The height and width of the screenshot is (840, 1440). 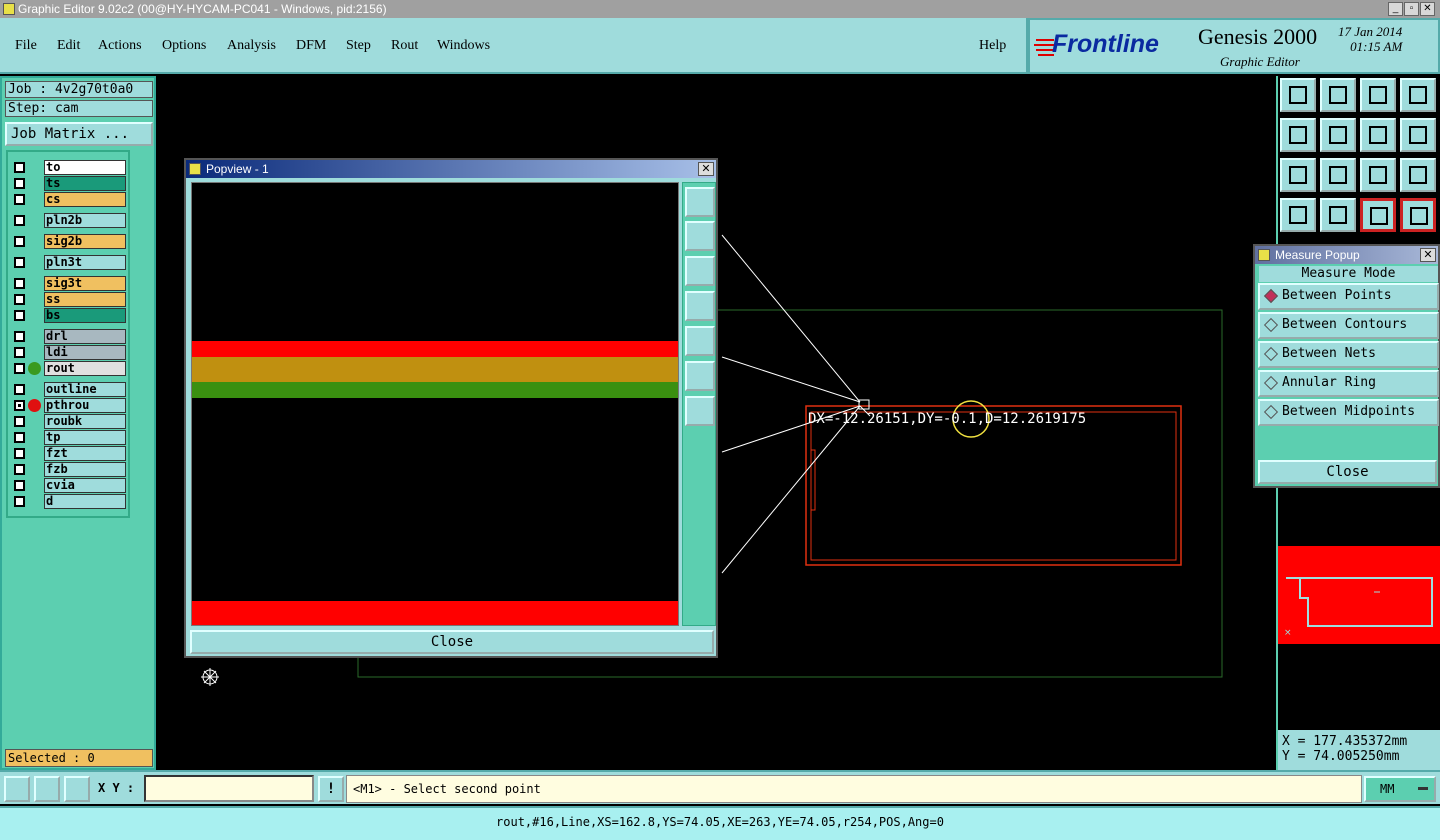 What do you see at coordinates (331, 789) in the screenshot?
I see `alert-icon: !` at bounding box center [331, 789].